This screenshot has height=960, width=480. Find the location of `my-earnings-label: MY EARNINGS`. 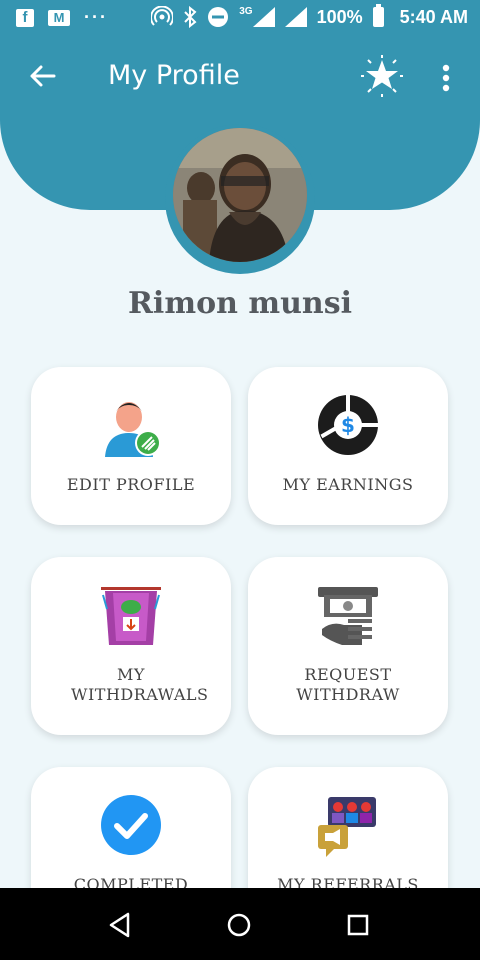

my-earnings-label: MY EARNINGS is located at coordinates (348, 484).